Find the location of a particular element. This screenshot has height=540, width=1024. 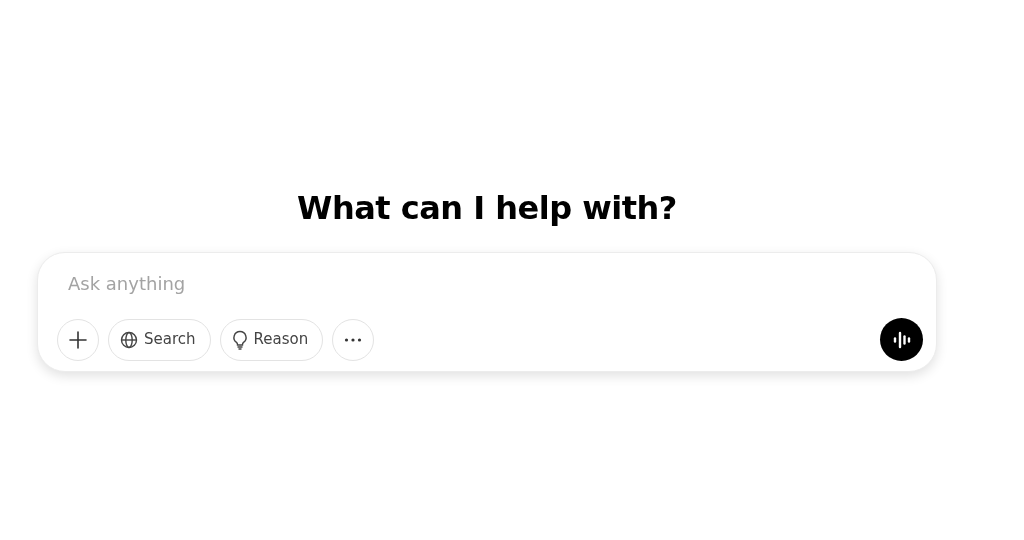

voice-button is located at coordinates (901, 339).